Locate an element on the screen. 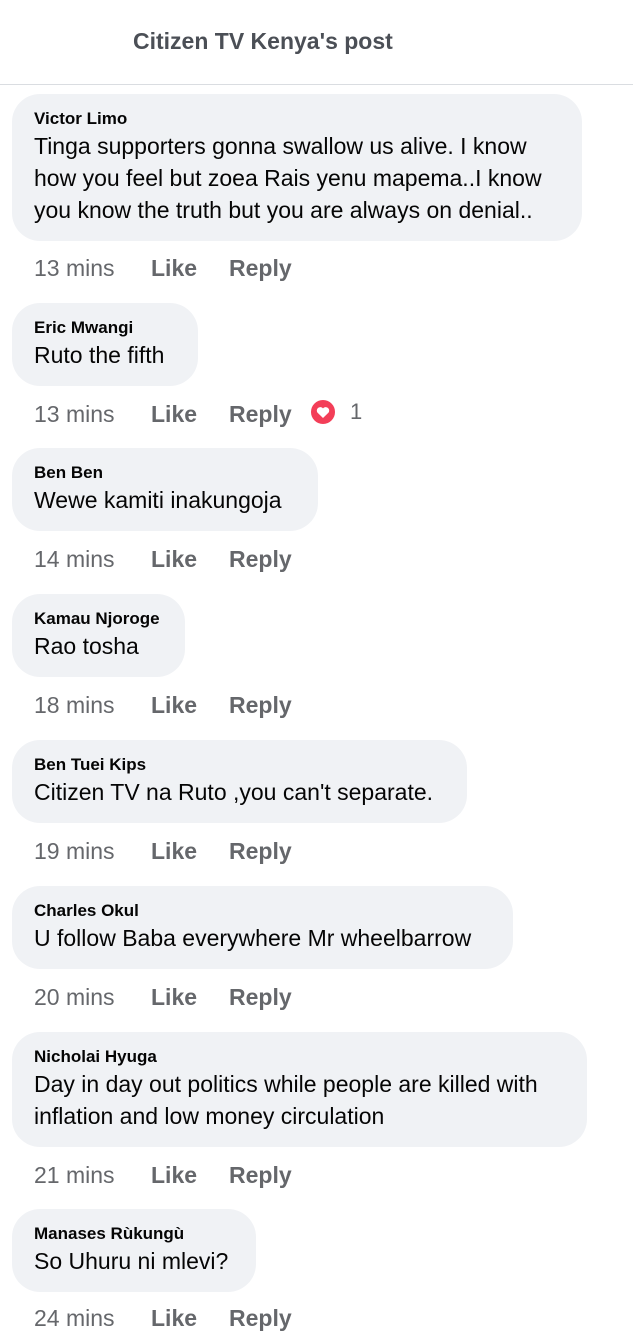 The height and width of the screenshot is (1332, 633). comment-bubble: Ben Ben Wewe kamiti inakungoja is located at coordinates (165, 489).